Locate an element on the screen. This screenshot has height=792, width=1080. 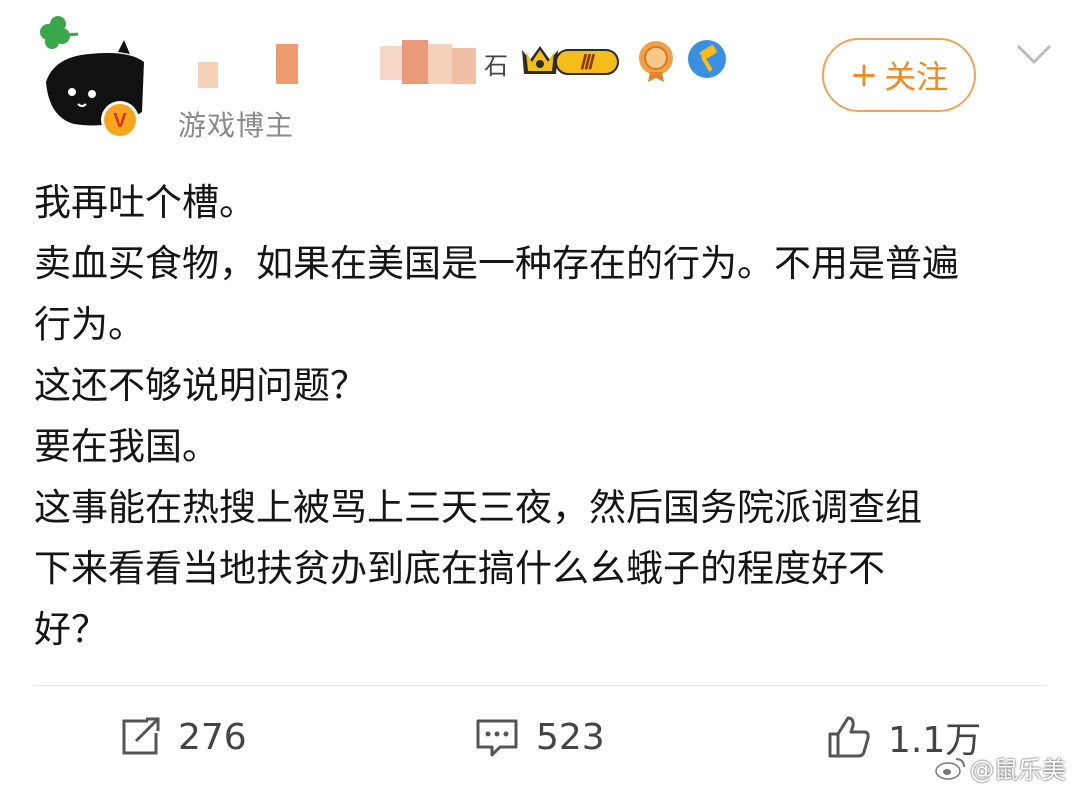
username-redacted: 石 is located at coordinates (355, 64).